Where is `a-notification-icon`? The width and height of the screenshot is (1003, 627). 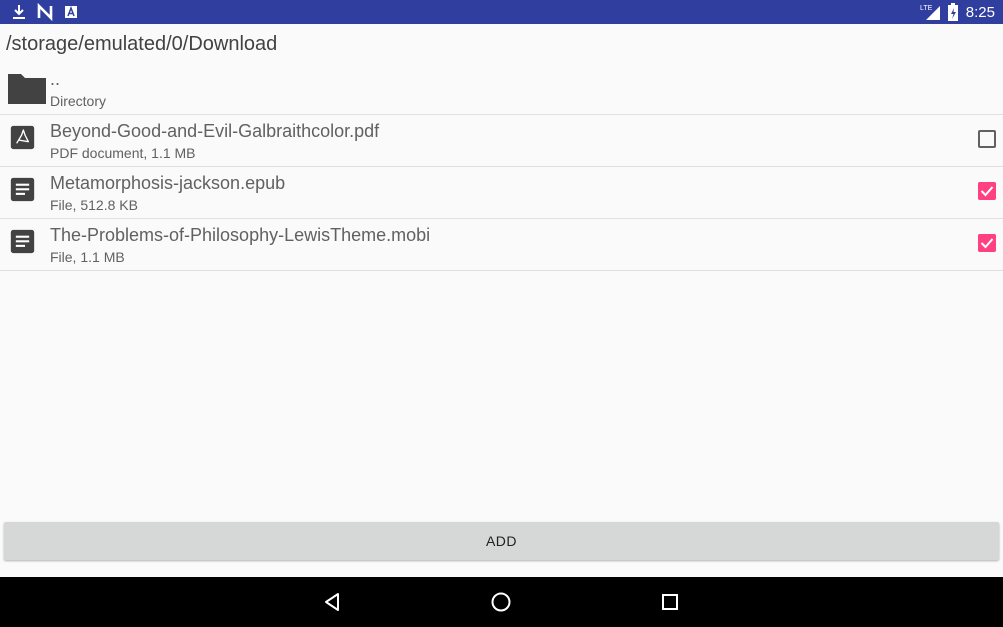
a-notification-icon is located at coordinates (71, 11).